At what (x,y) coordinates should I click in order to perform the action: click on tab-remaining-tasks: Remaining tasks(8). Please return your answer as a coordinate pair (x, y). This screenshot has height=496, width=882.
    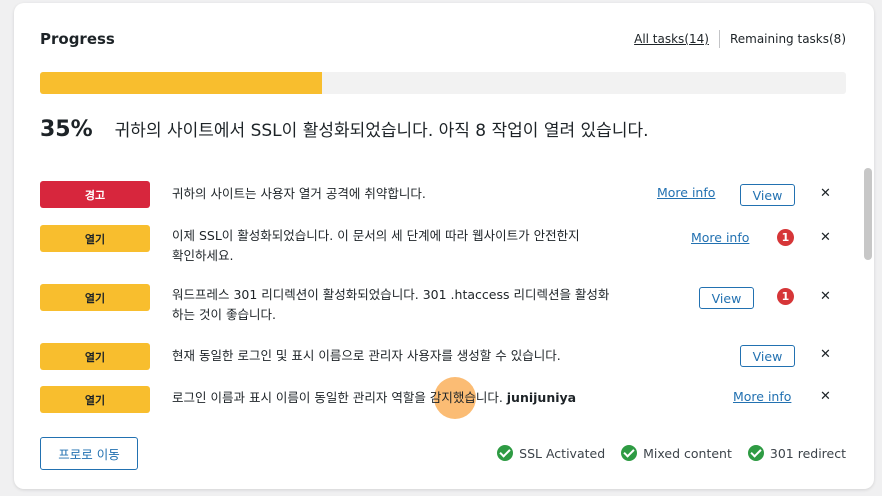
    Looking at the image, I should click on (788, 39).